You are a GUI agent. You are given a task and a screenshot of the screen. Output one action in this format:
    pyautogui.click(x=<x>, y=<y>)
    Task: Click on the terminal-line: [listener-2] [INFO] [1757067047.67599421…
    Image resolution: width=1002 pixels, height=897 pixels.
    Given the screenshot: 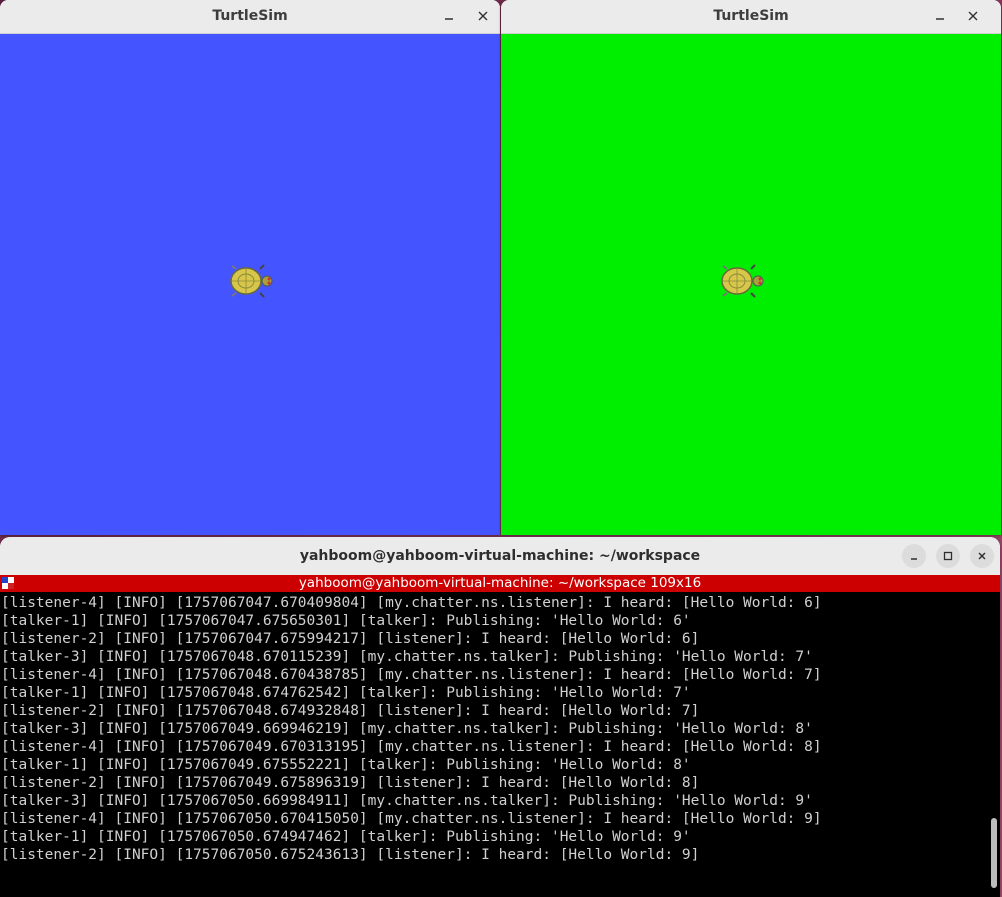 What is the action you would take?
    pyautogui.click(x=350, y=639)
    